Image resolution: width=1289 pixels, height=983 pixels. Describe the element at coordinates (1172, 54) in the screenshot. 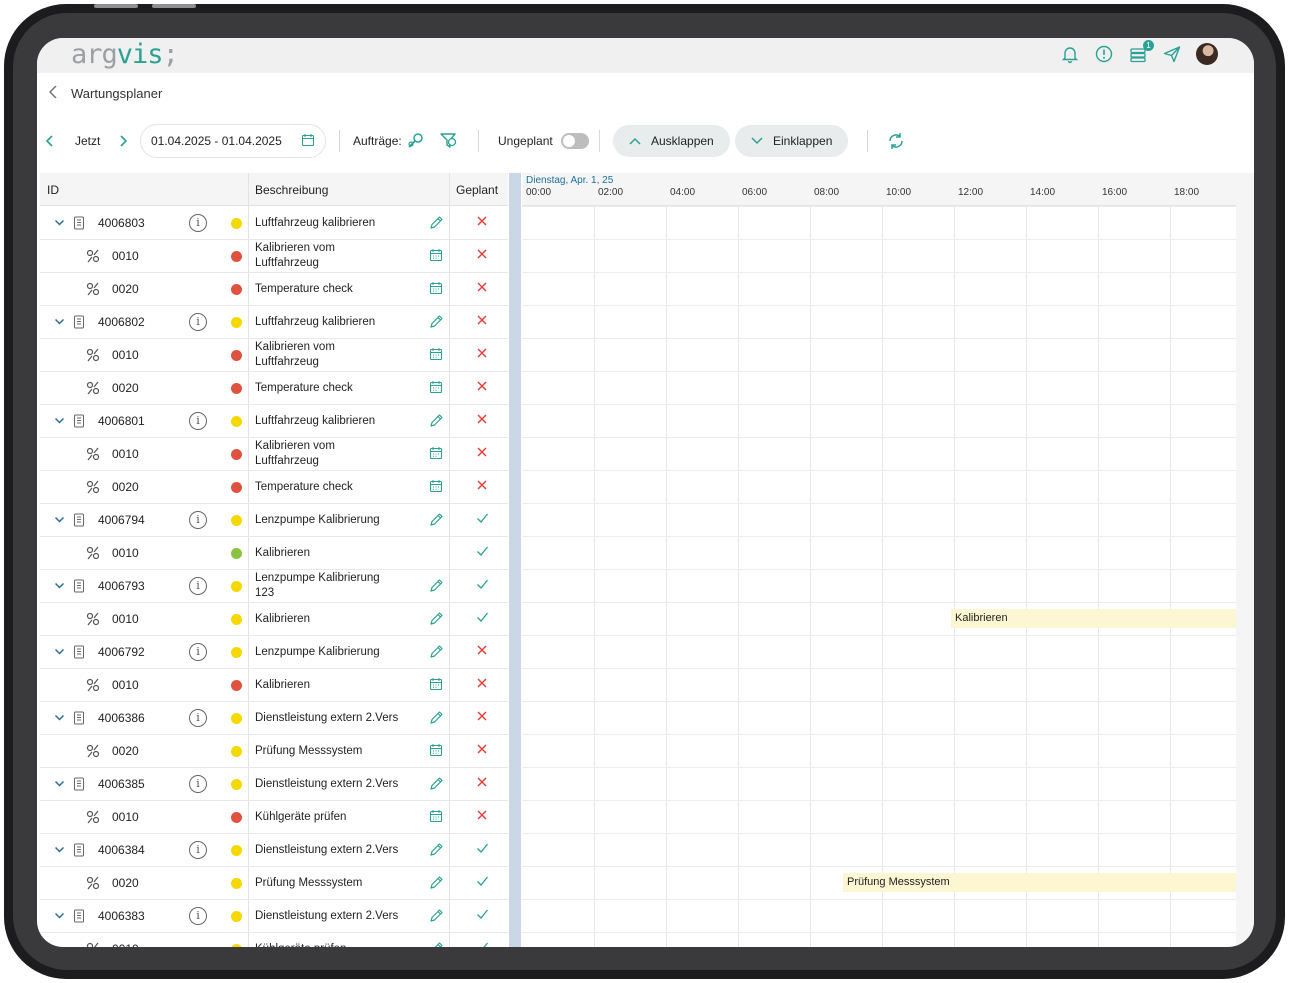

I see `send-icon` at that location.